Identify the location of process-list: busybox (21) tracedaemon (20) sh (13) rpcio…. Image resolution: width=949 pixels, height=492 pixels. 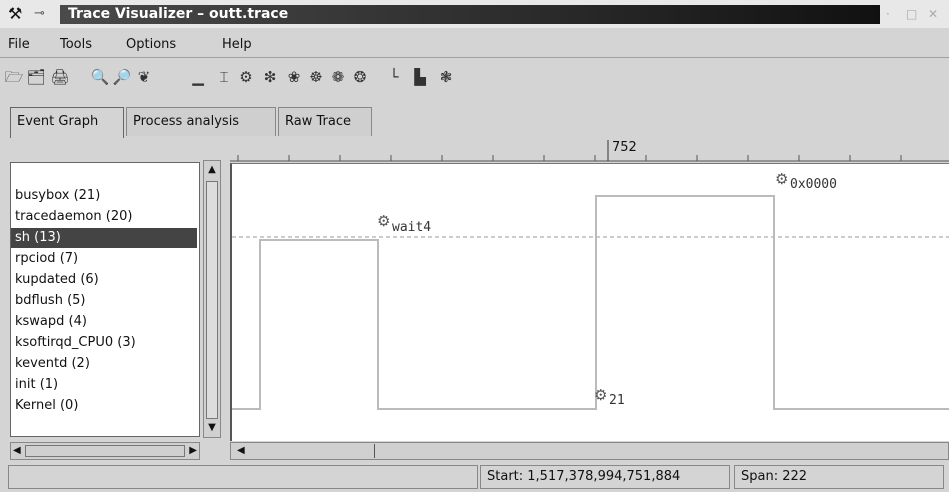
(105, 299).